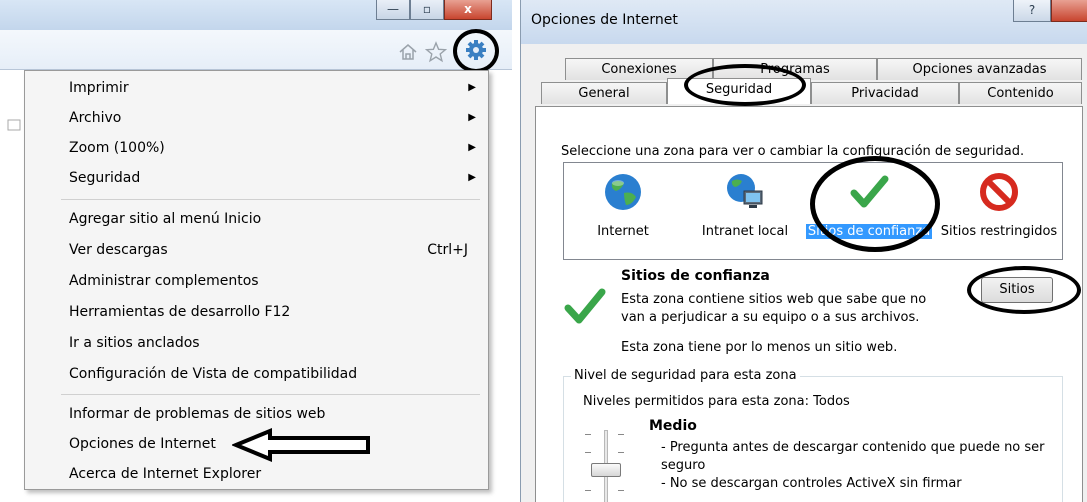 This screenshot has width=1087, height=502. I want to click on close-button, so click(1069, 11).